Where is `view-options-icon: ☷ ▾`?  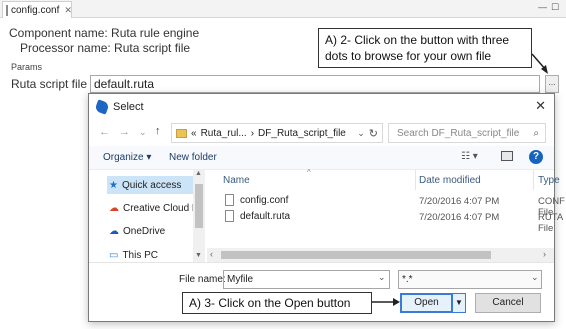 view-options-icon: ☷ ▾ is located at coordinates (469, 156).